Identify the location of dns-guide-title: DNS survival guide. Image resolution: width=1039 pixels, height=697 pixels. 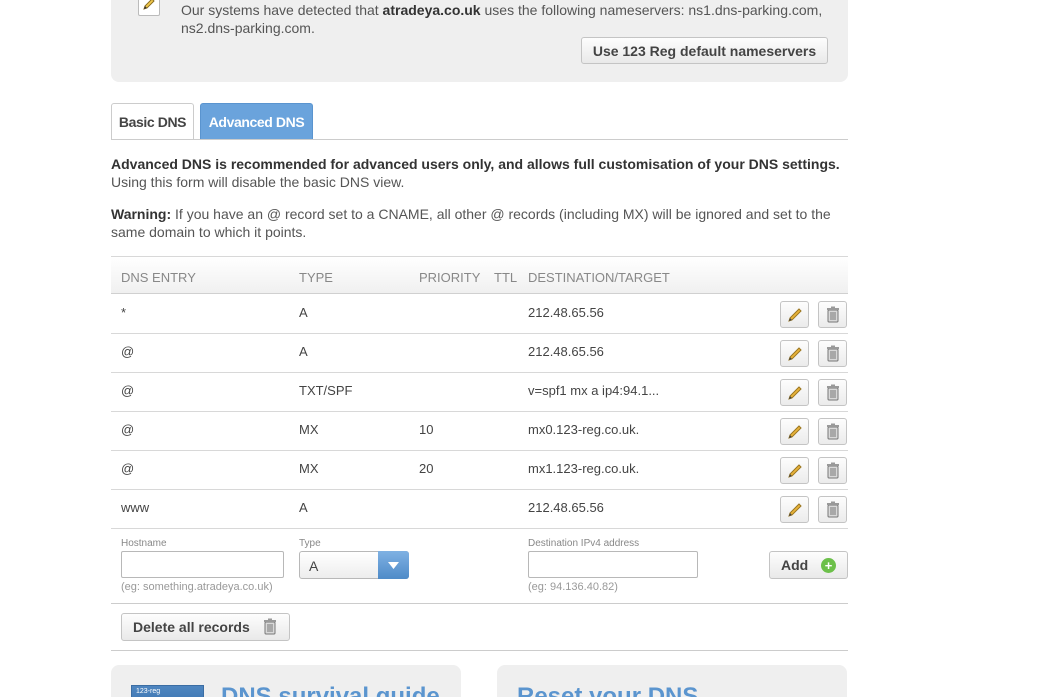
(330, 690).